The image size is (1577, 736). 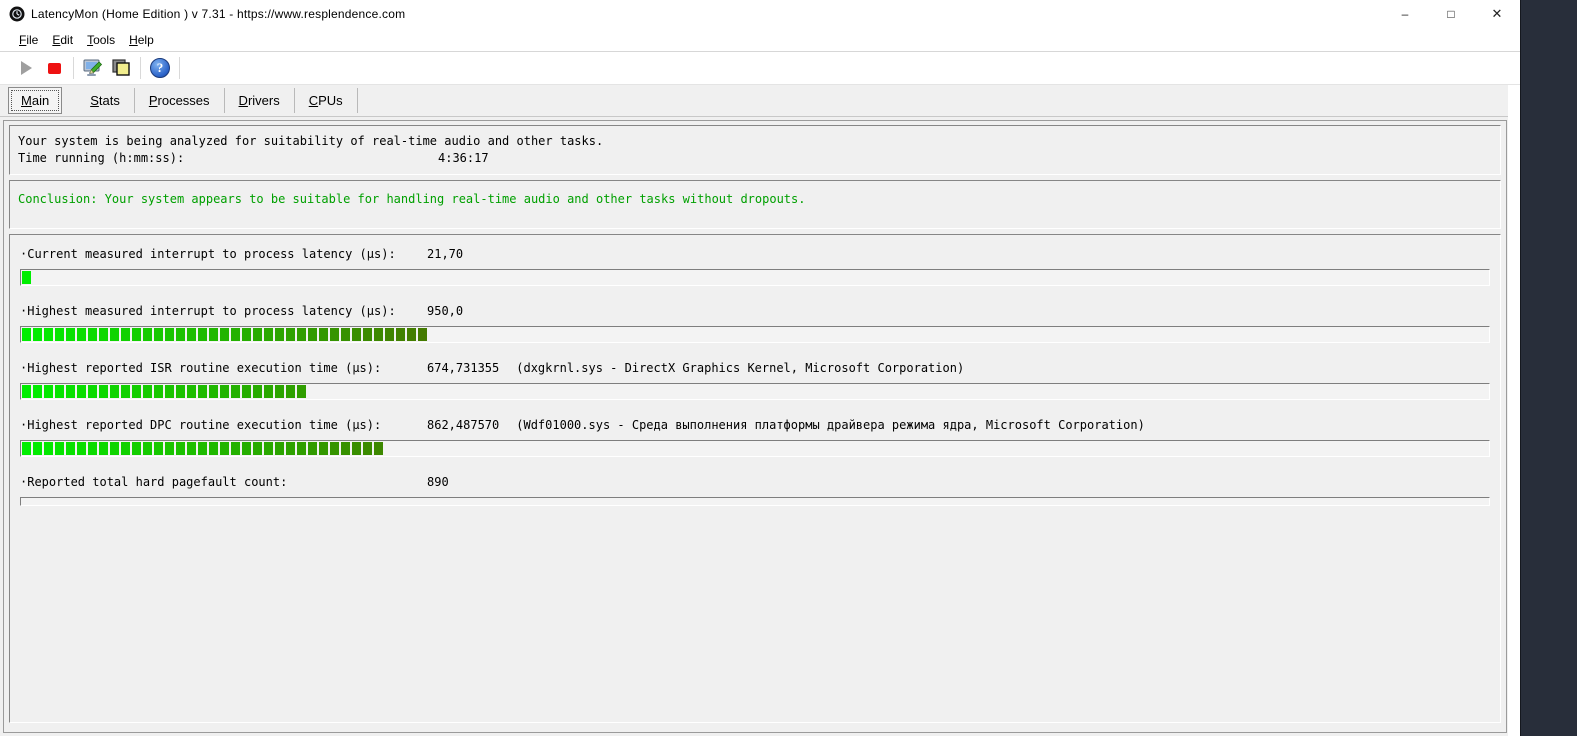 What do you see at coordinates (179, 68) in the screenshot?
I see `toolbar-separator` at bounding box center [179, 68].